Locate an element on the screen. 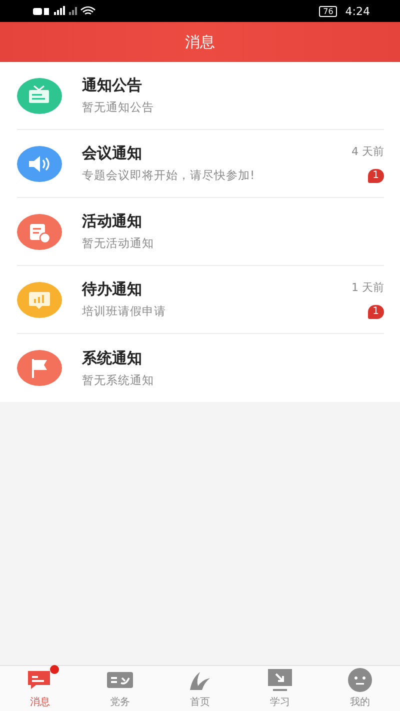 The height and width of the screenshot is (711, 400). message-row: 待办通知 培训班请假申请 1 天前 1 is located at coordinates (200, 300).